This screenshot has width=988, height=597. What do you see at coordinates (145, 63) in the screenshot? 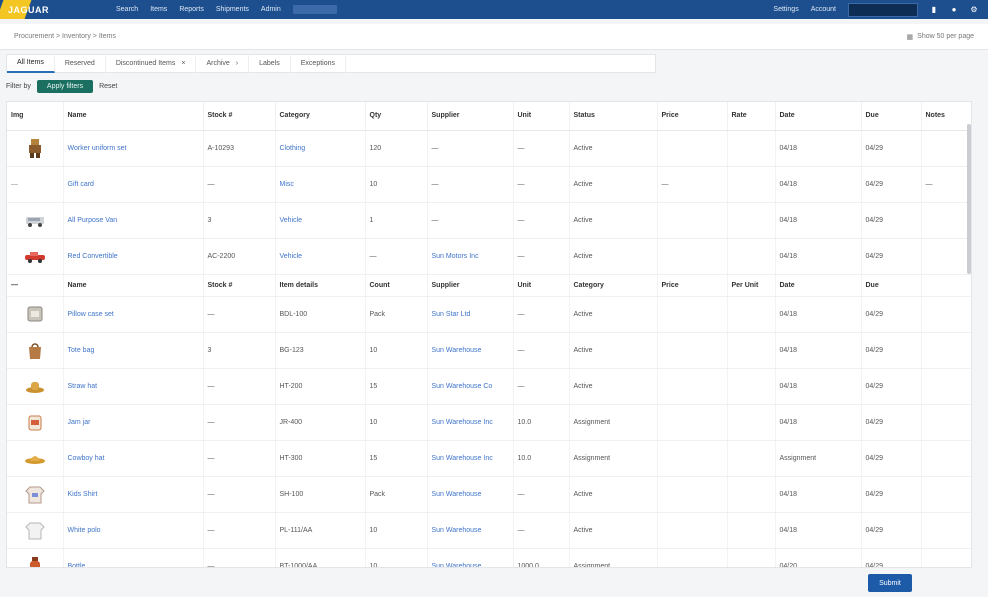
I see `tab-label: Discontinued Items` at bounding box center [145, 63].